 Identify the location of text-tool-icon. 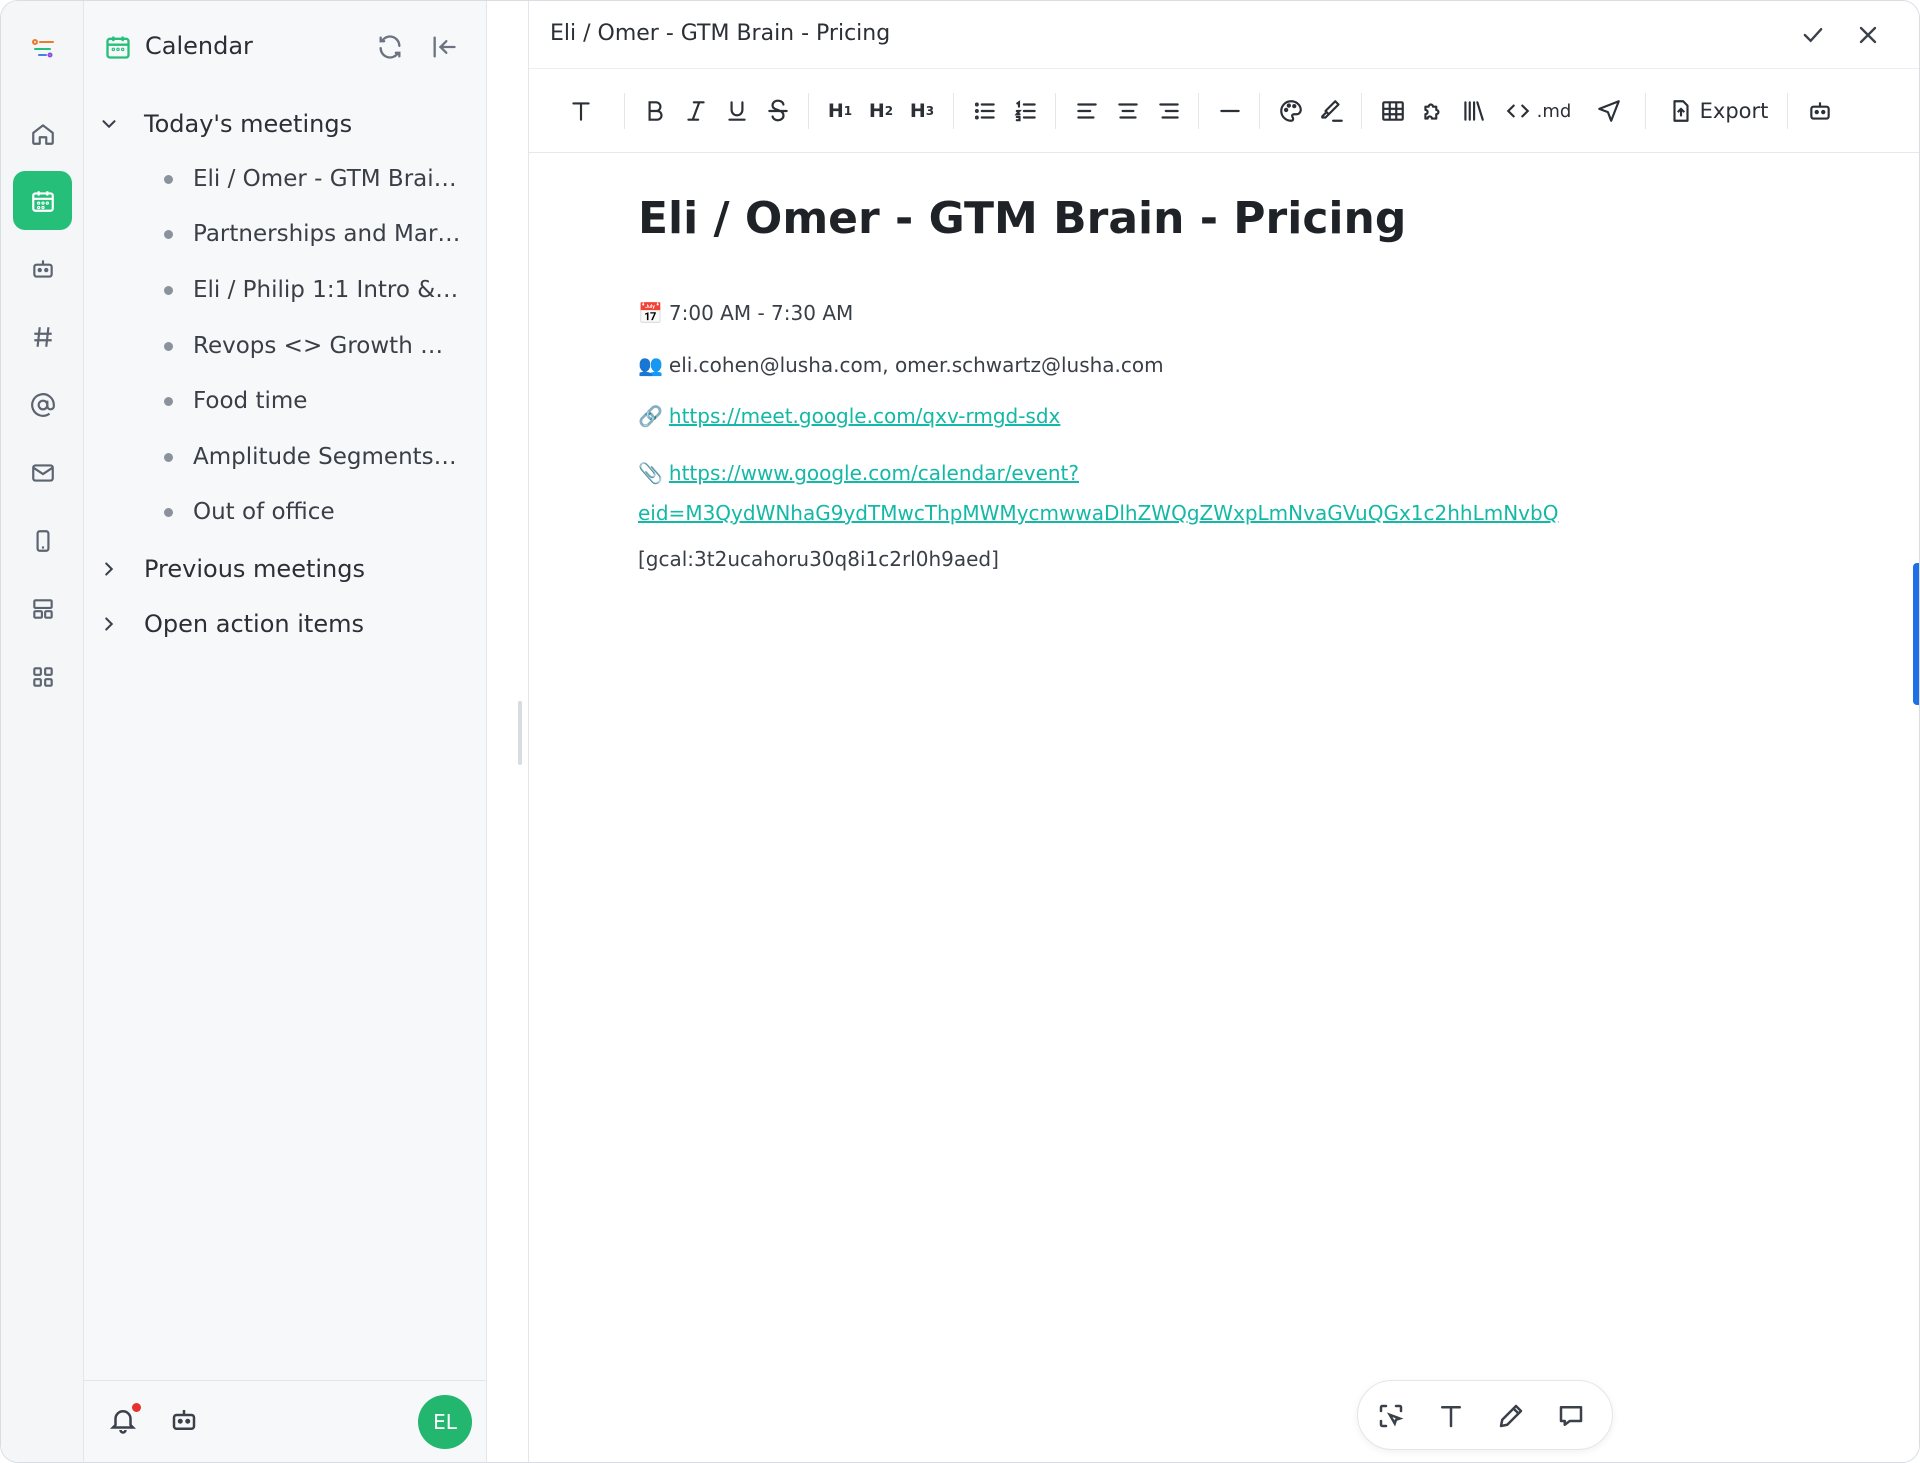
(1451, 1416).